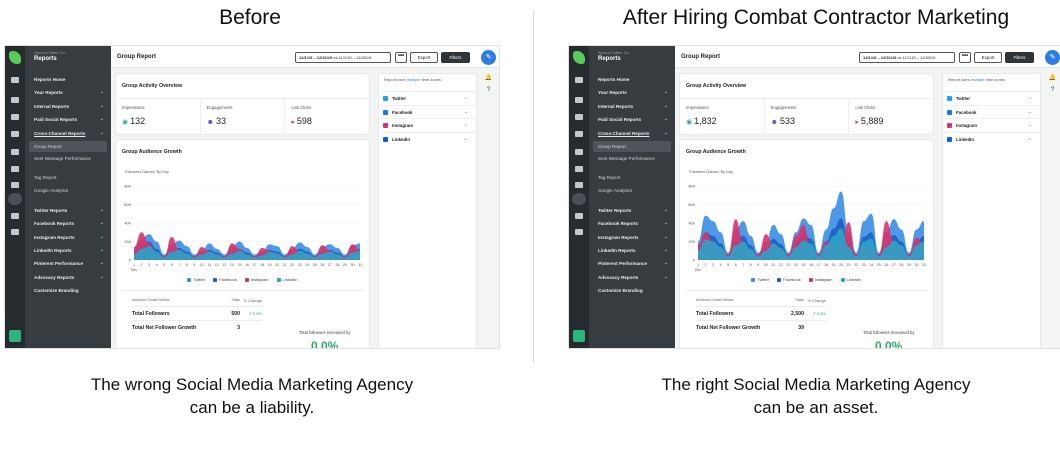 This screenshot has width=1060, height=452. What do you see at coordinates (292, 265) in the screenshot?
I see `x-tick-label: 22` at bounding box center [292, 265].